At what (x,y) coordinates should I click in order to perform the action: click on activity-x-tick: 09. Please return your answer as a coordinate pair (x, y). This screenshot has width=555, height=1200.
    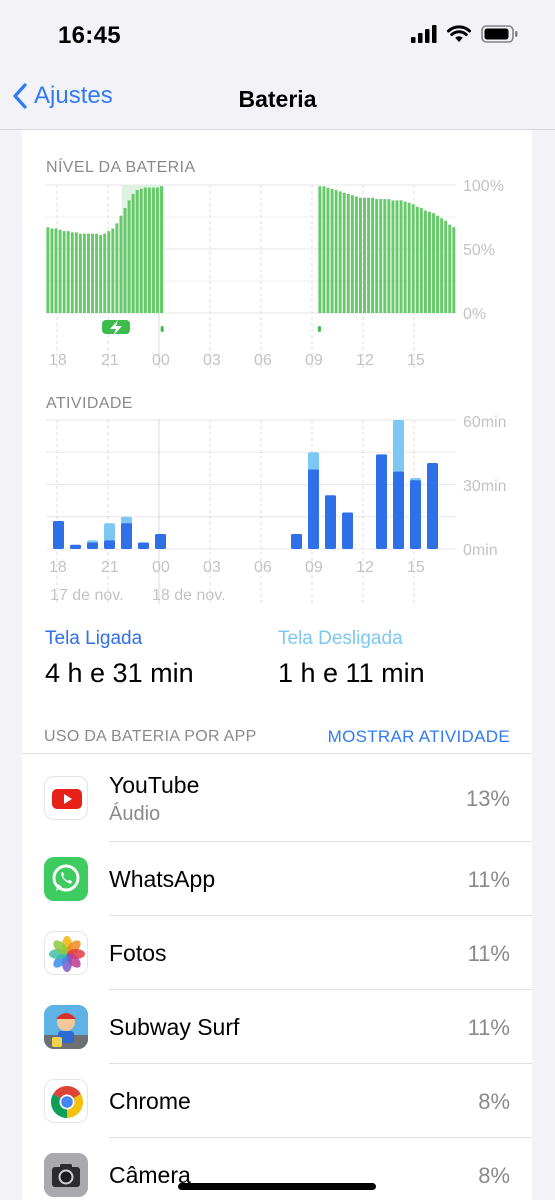
    Looking at the image, I should click on (314, 567).